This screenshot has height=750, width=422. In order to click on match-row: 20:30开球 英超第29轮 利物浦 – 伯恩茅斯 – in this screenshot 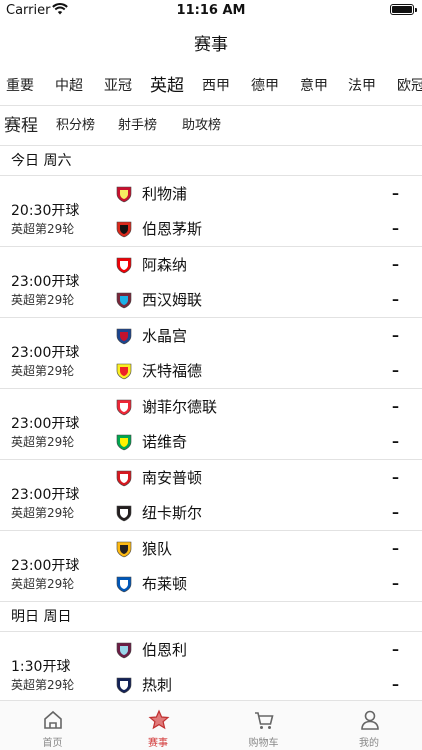, I will do `click(211, 211)`.